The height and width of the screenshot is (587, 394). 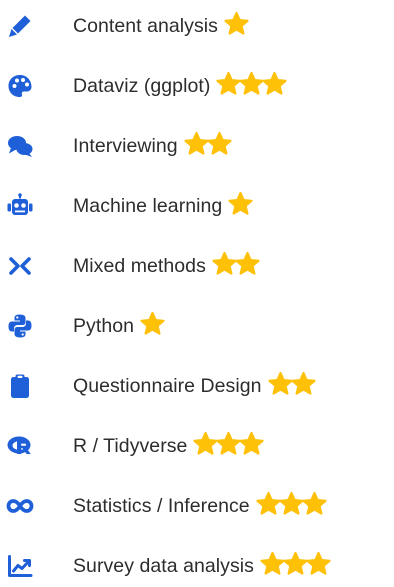 I want to click on skill-row: R / Tidyverse, so click(x=197, y=446).